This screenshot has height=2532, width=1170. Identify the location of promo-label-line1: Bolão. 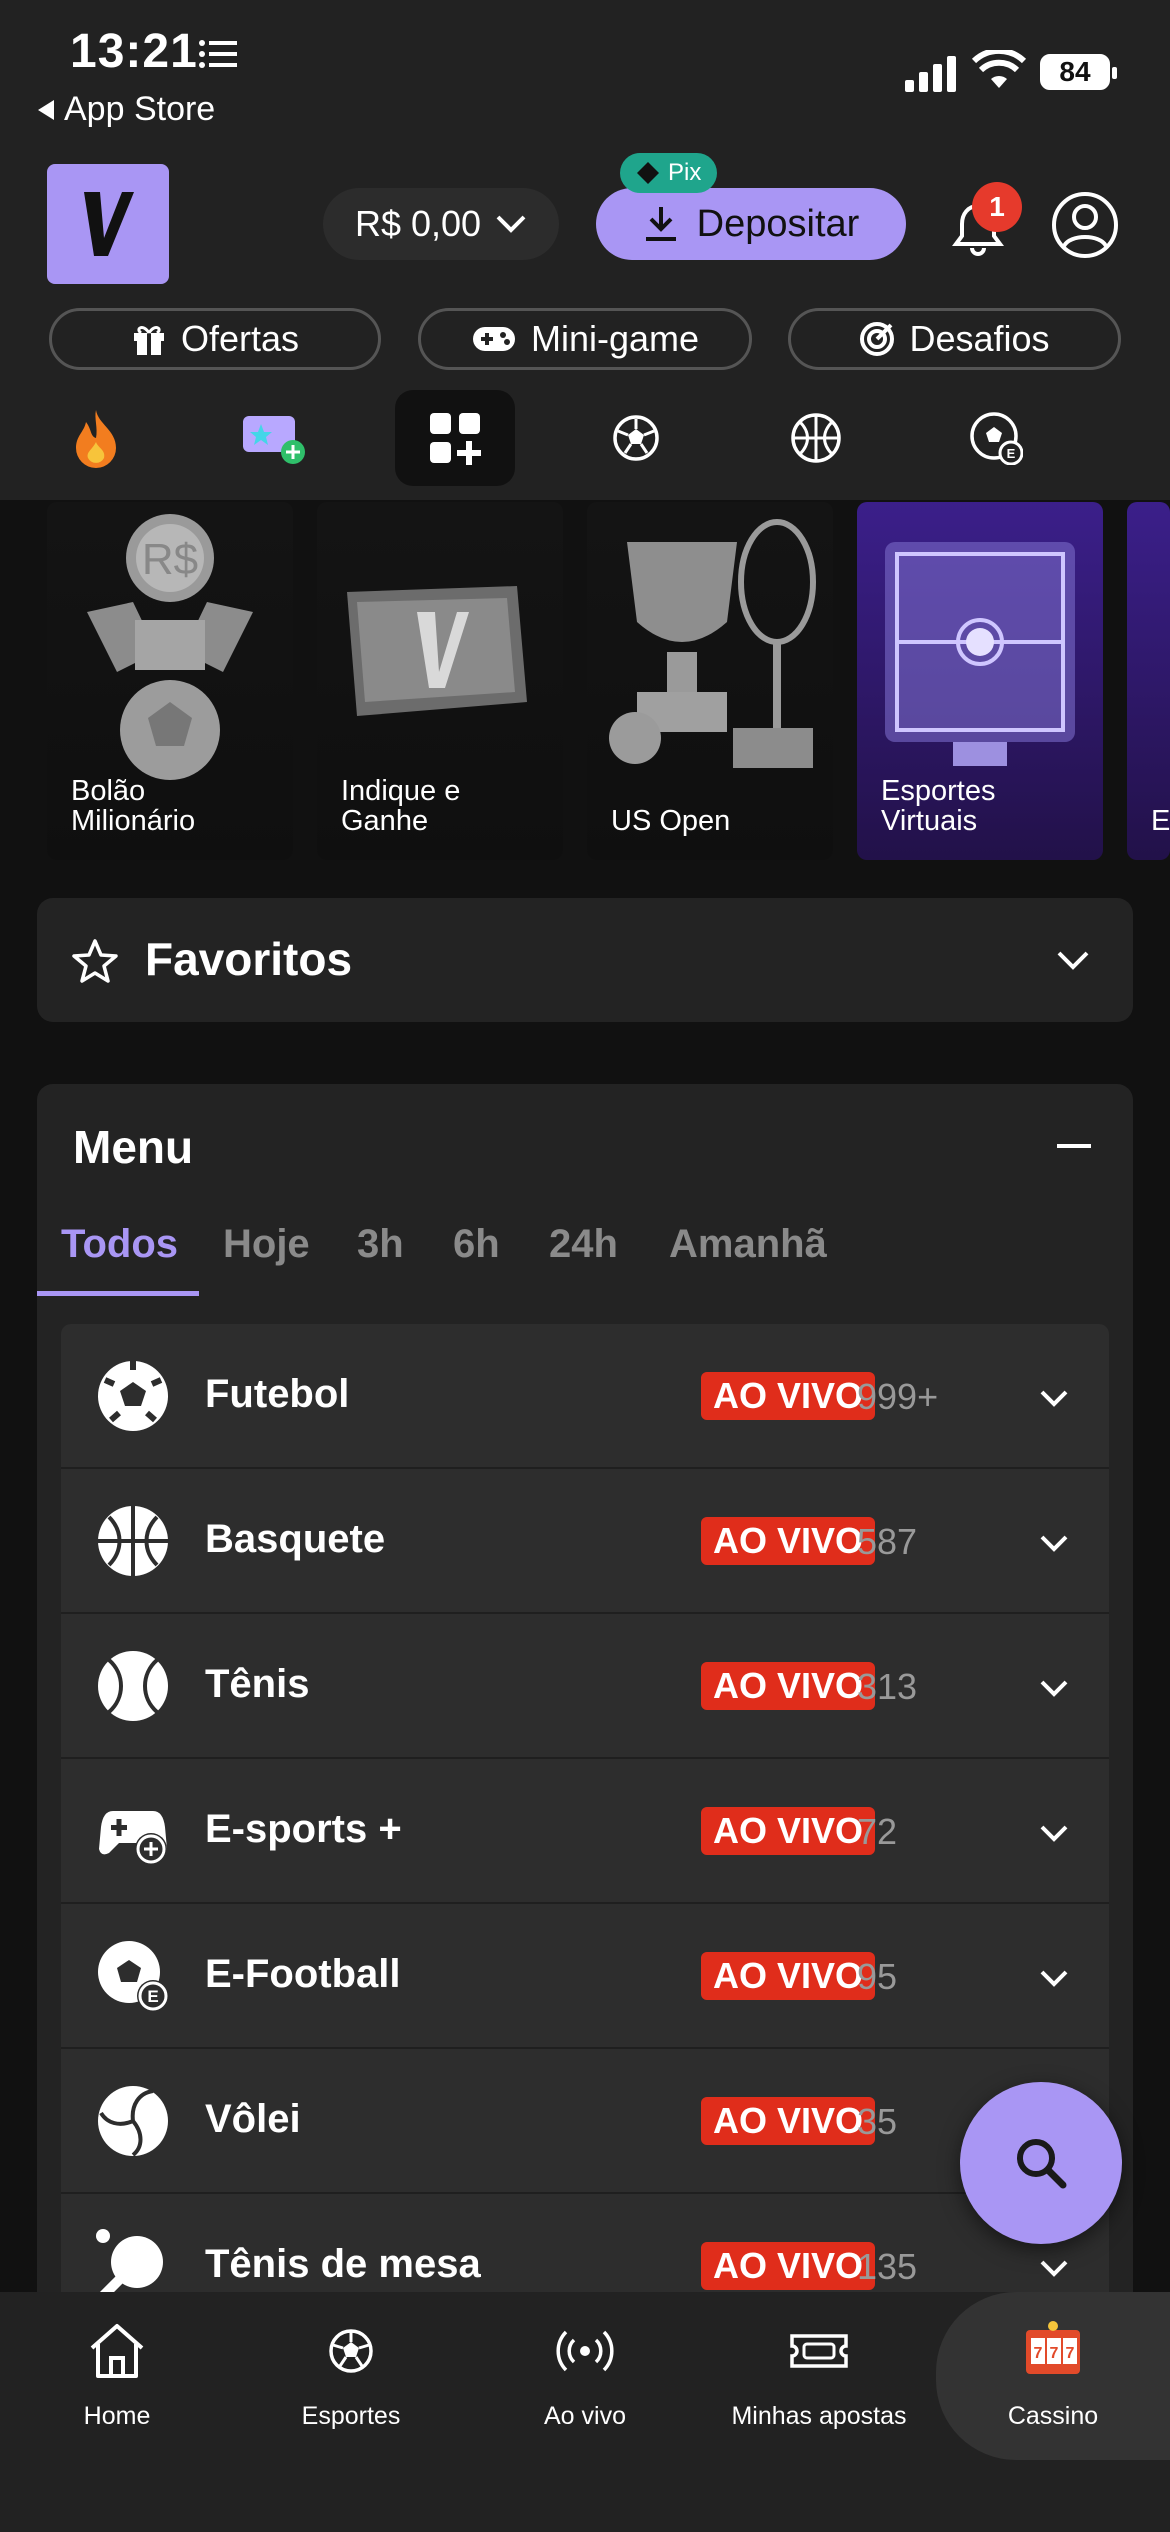
(108, 791).